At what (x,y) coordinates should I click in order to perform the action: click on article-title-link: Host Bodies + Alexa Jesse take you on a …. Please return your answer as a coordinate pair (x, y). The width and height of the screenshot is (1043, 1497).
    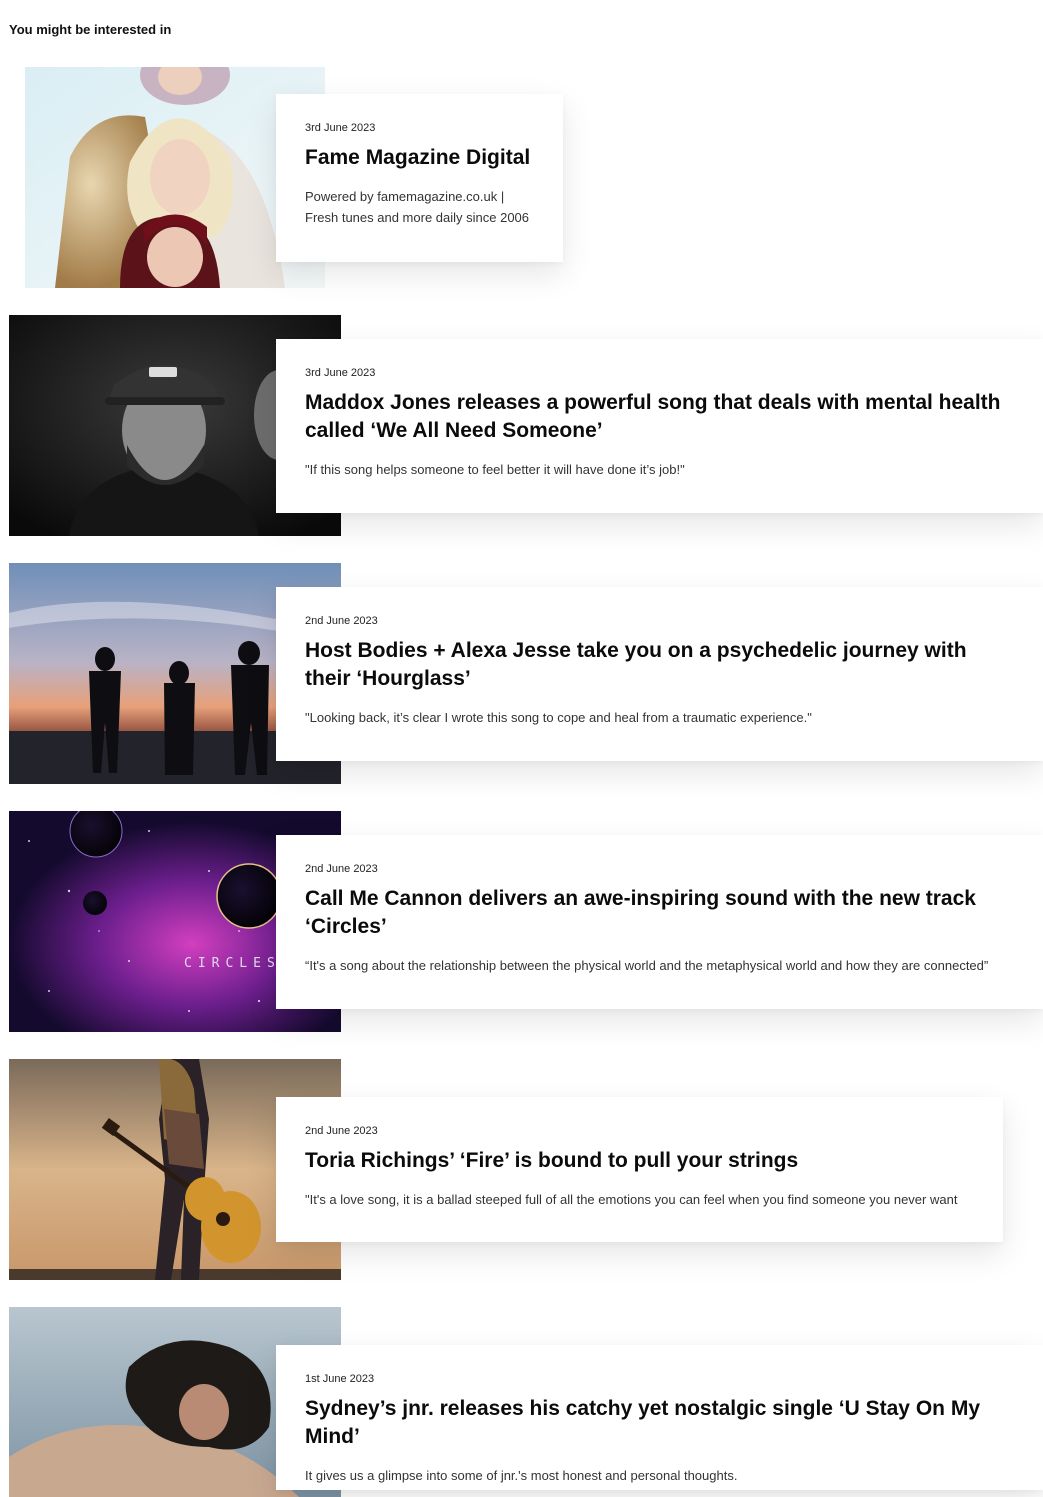
    Looking at the image, I should click on (659, 665).